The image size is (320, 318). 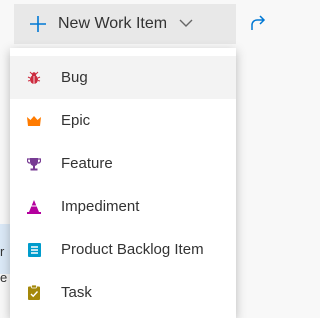 I want to click on right-strip, so click(x=254, y=159).